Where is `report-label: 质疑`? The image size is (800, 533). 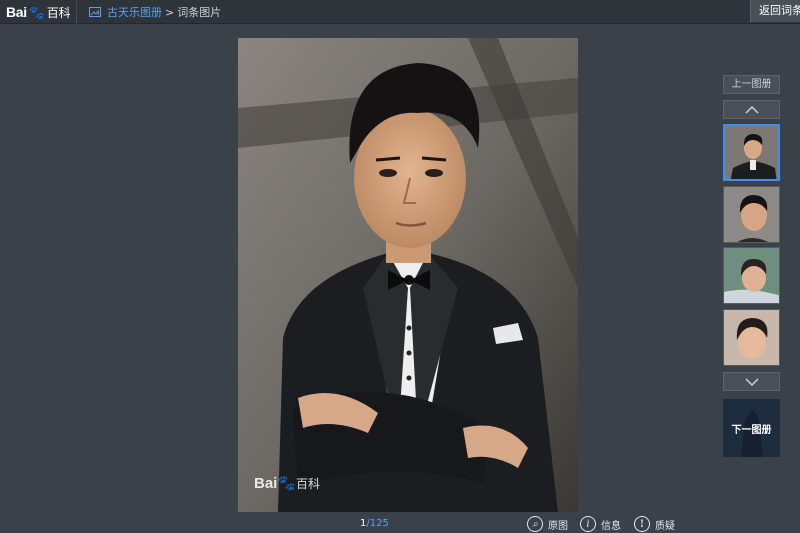 report-label: 质疑 is located at coordinates (665, 526).